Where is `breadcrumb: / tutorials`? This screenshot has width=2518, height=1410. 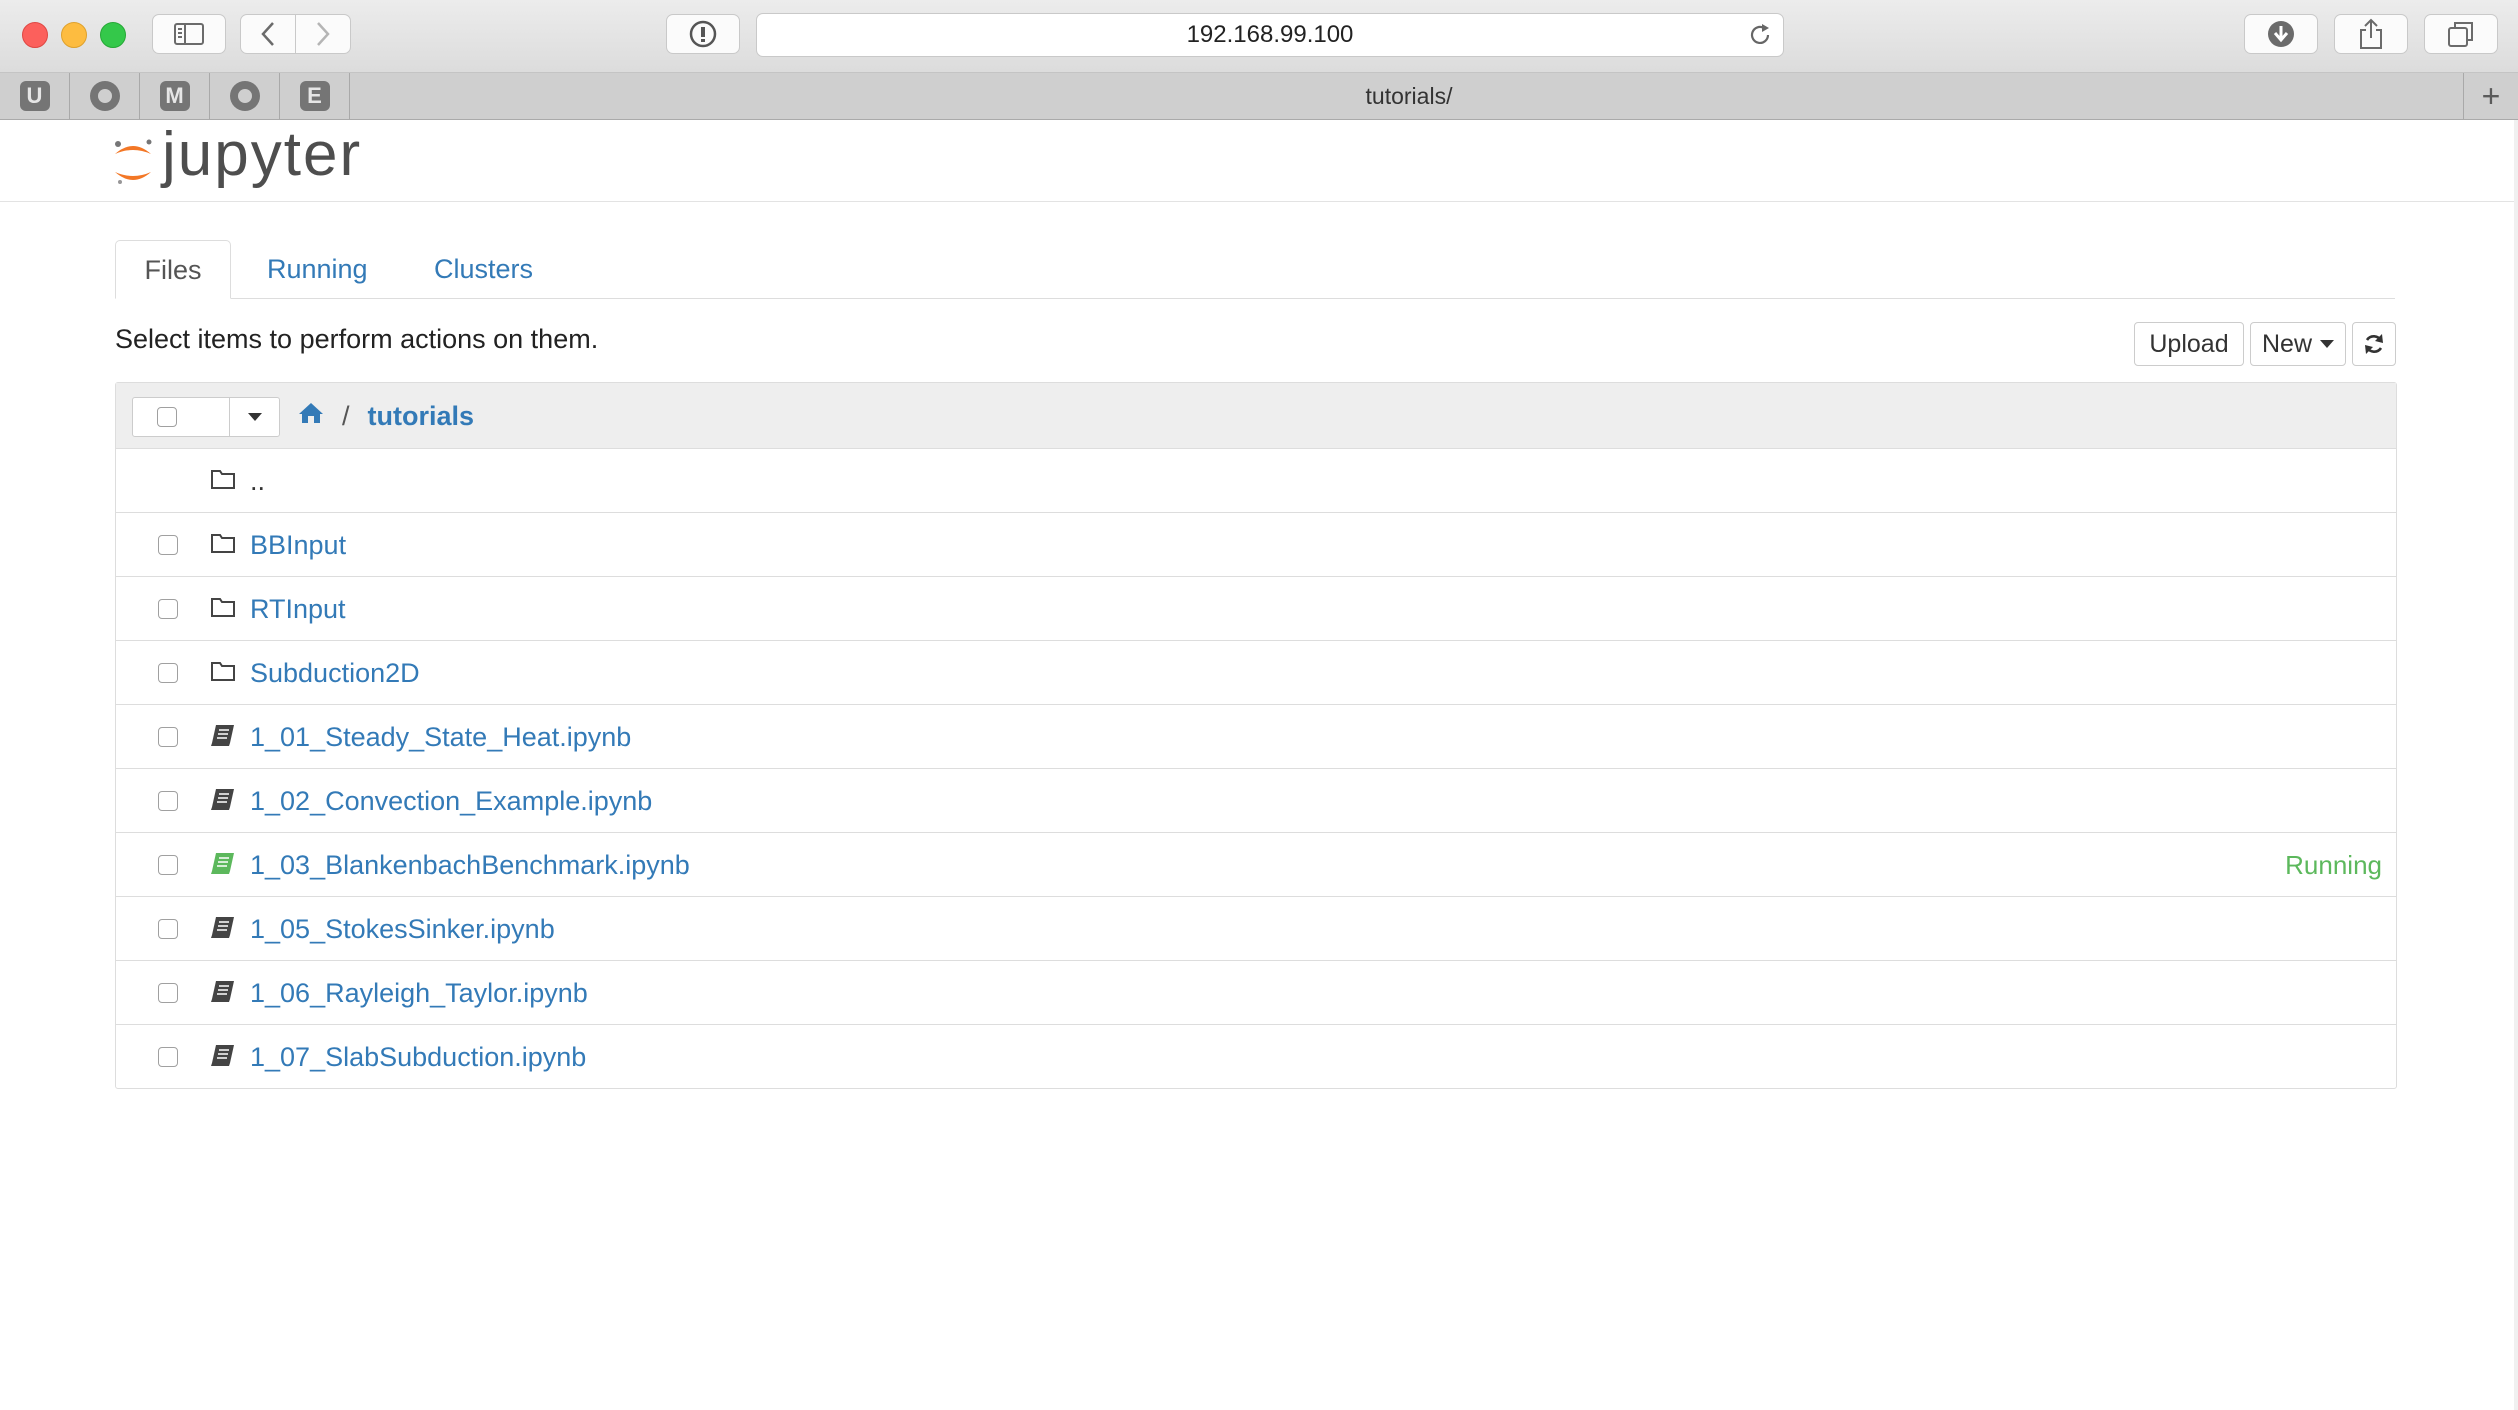
breadcrumb: / tutorials is located at coordinates (386, 416).